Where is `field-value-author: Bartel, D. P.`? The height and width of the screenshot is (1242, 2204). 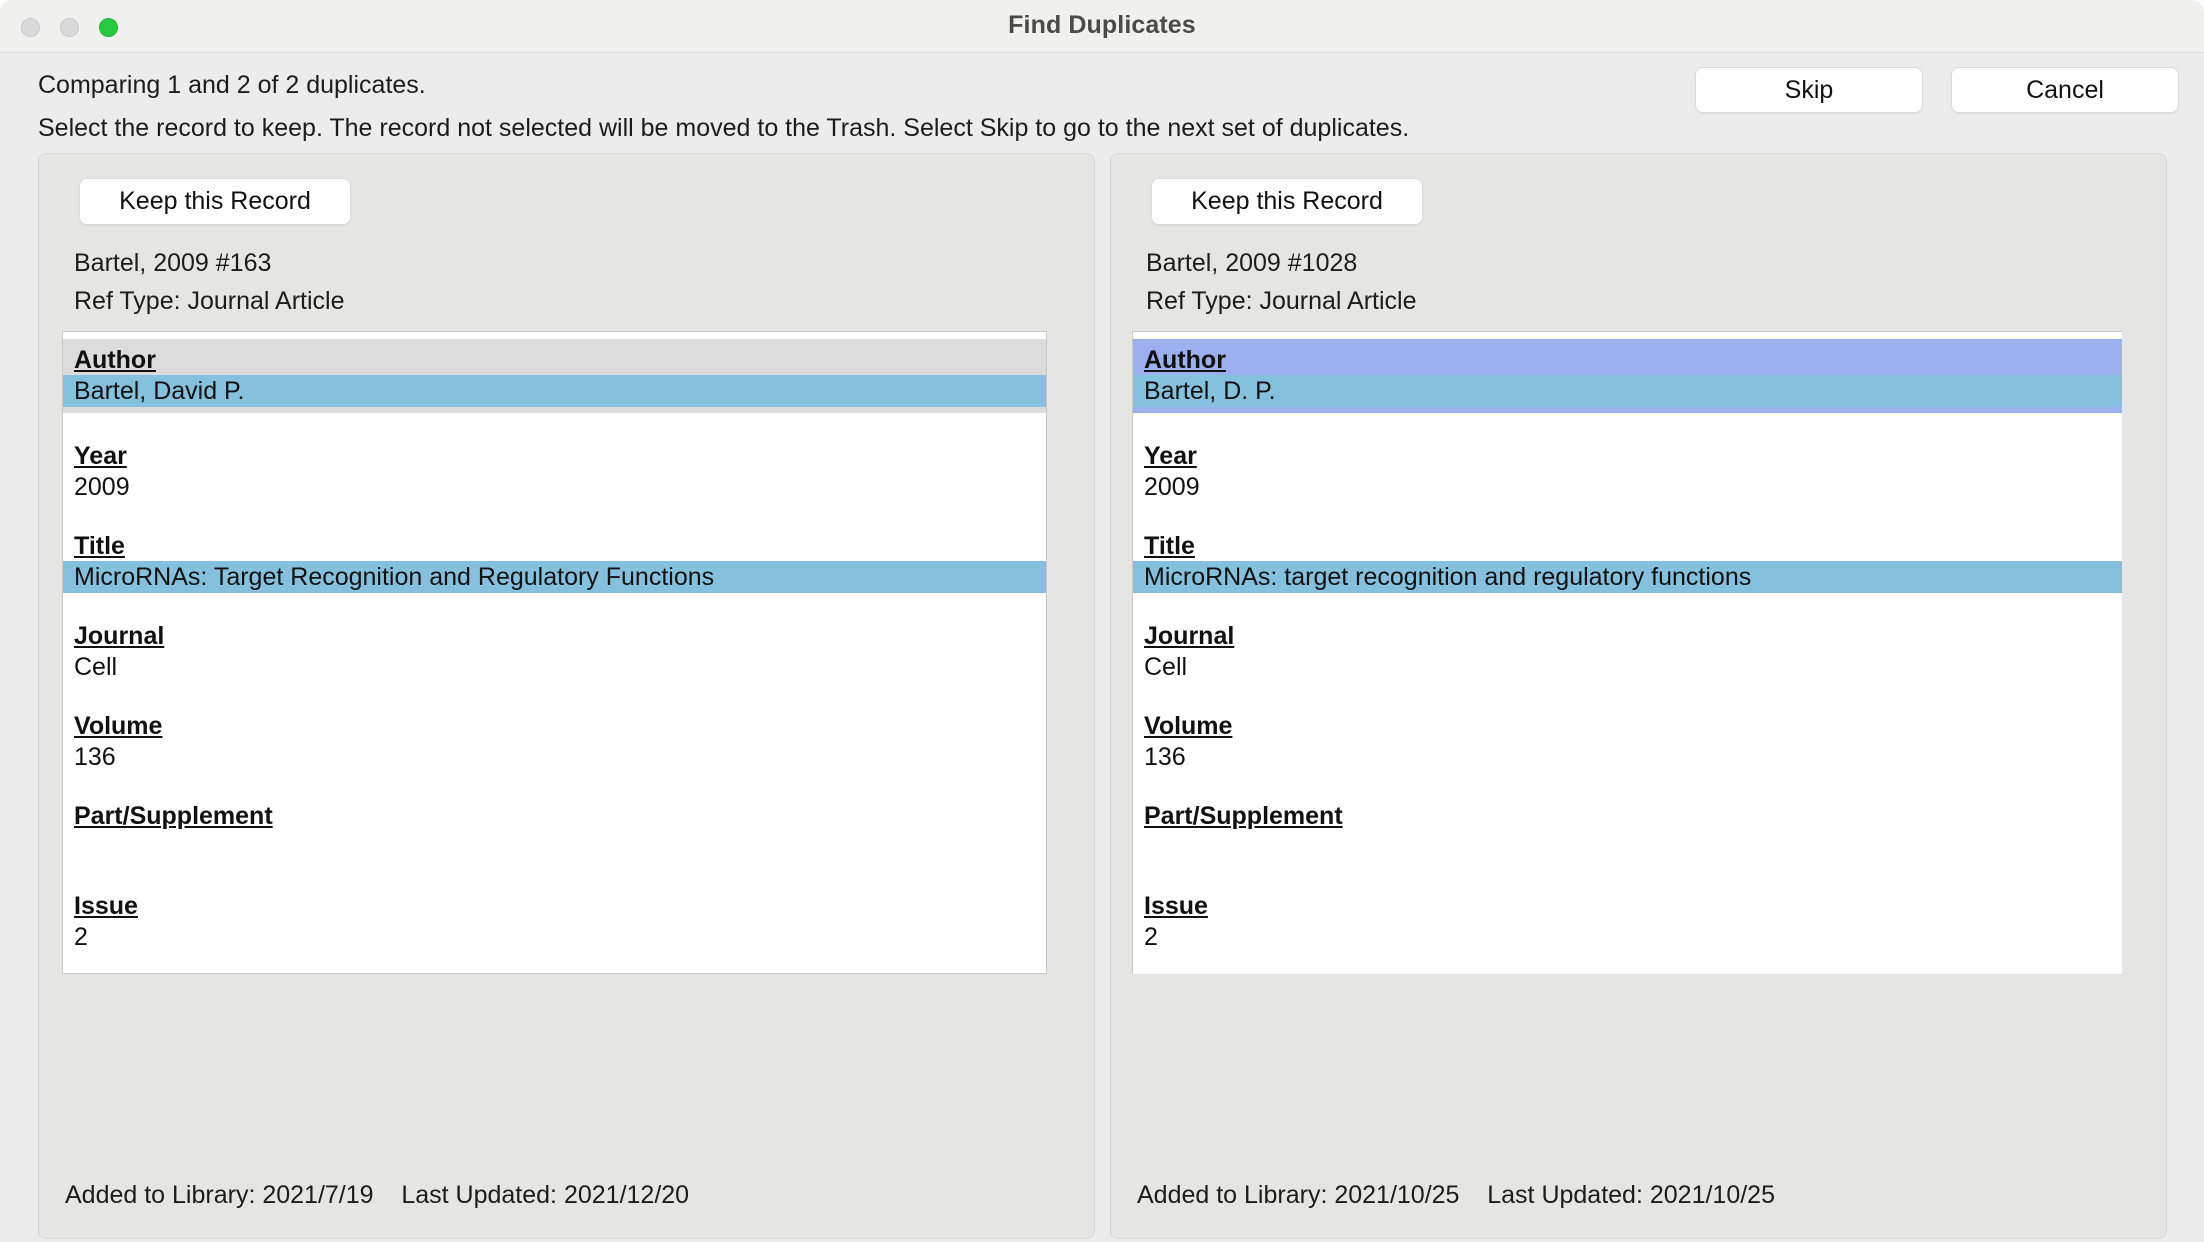
field-value-author: Bartel, D. P. is located at coordinates (1627, 391).